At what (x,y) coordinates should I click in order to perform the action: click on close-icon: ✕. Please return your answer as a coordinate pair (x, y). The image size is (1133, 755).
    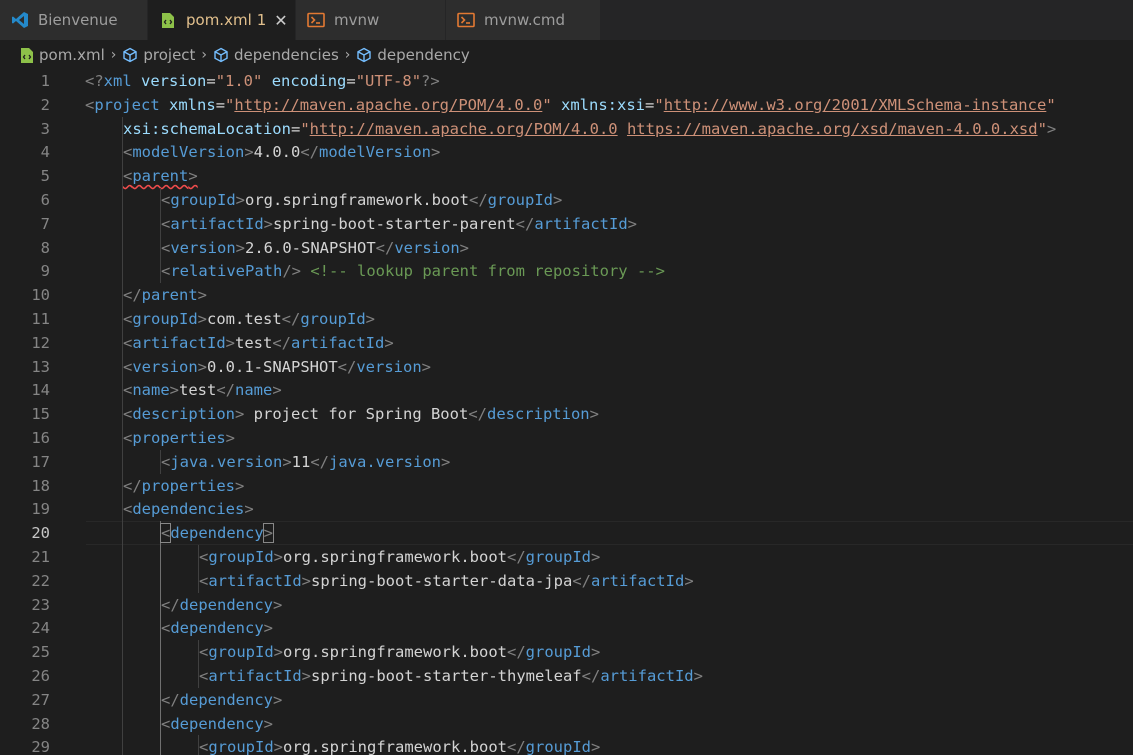
    Looking at the image, I should click on (280, 20).